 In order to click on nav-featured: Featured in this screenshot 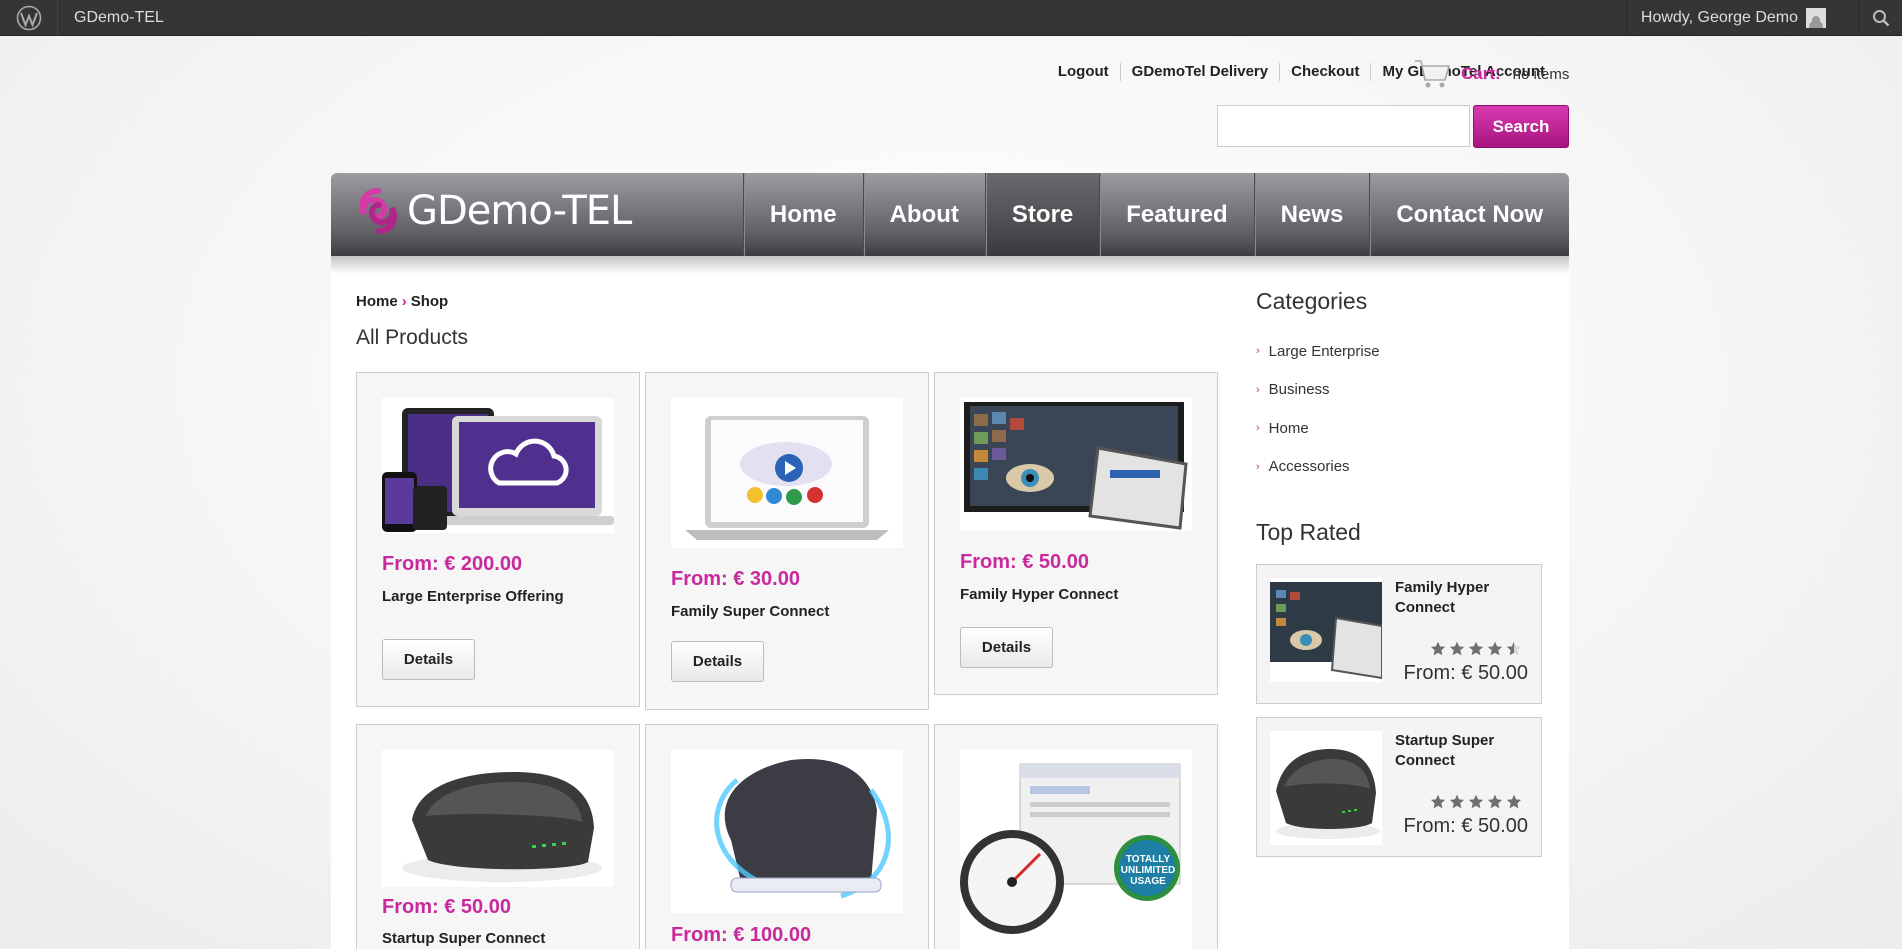, I will do `click(1176, 214)`.